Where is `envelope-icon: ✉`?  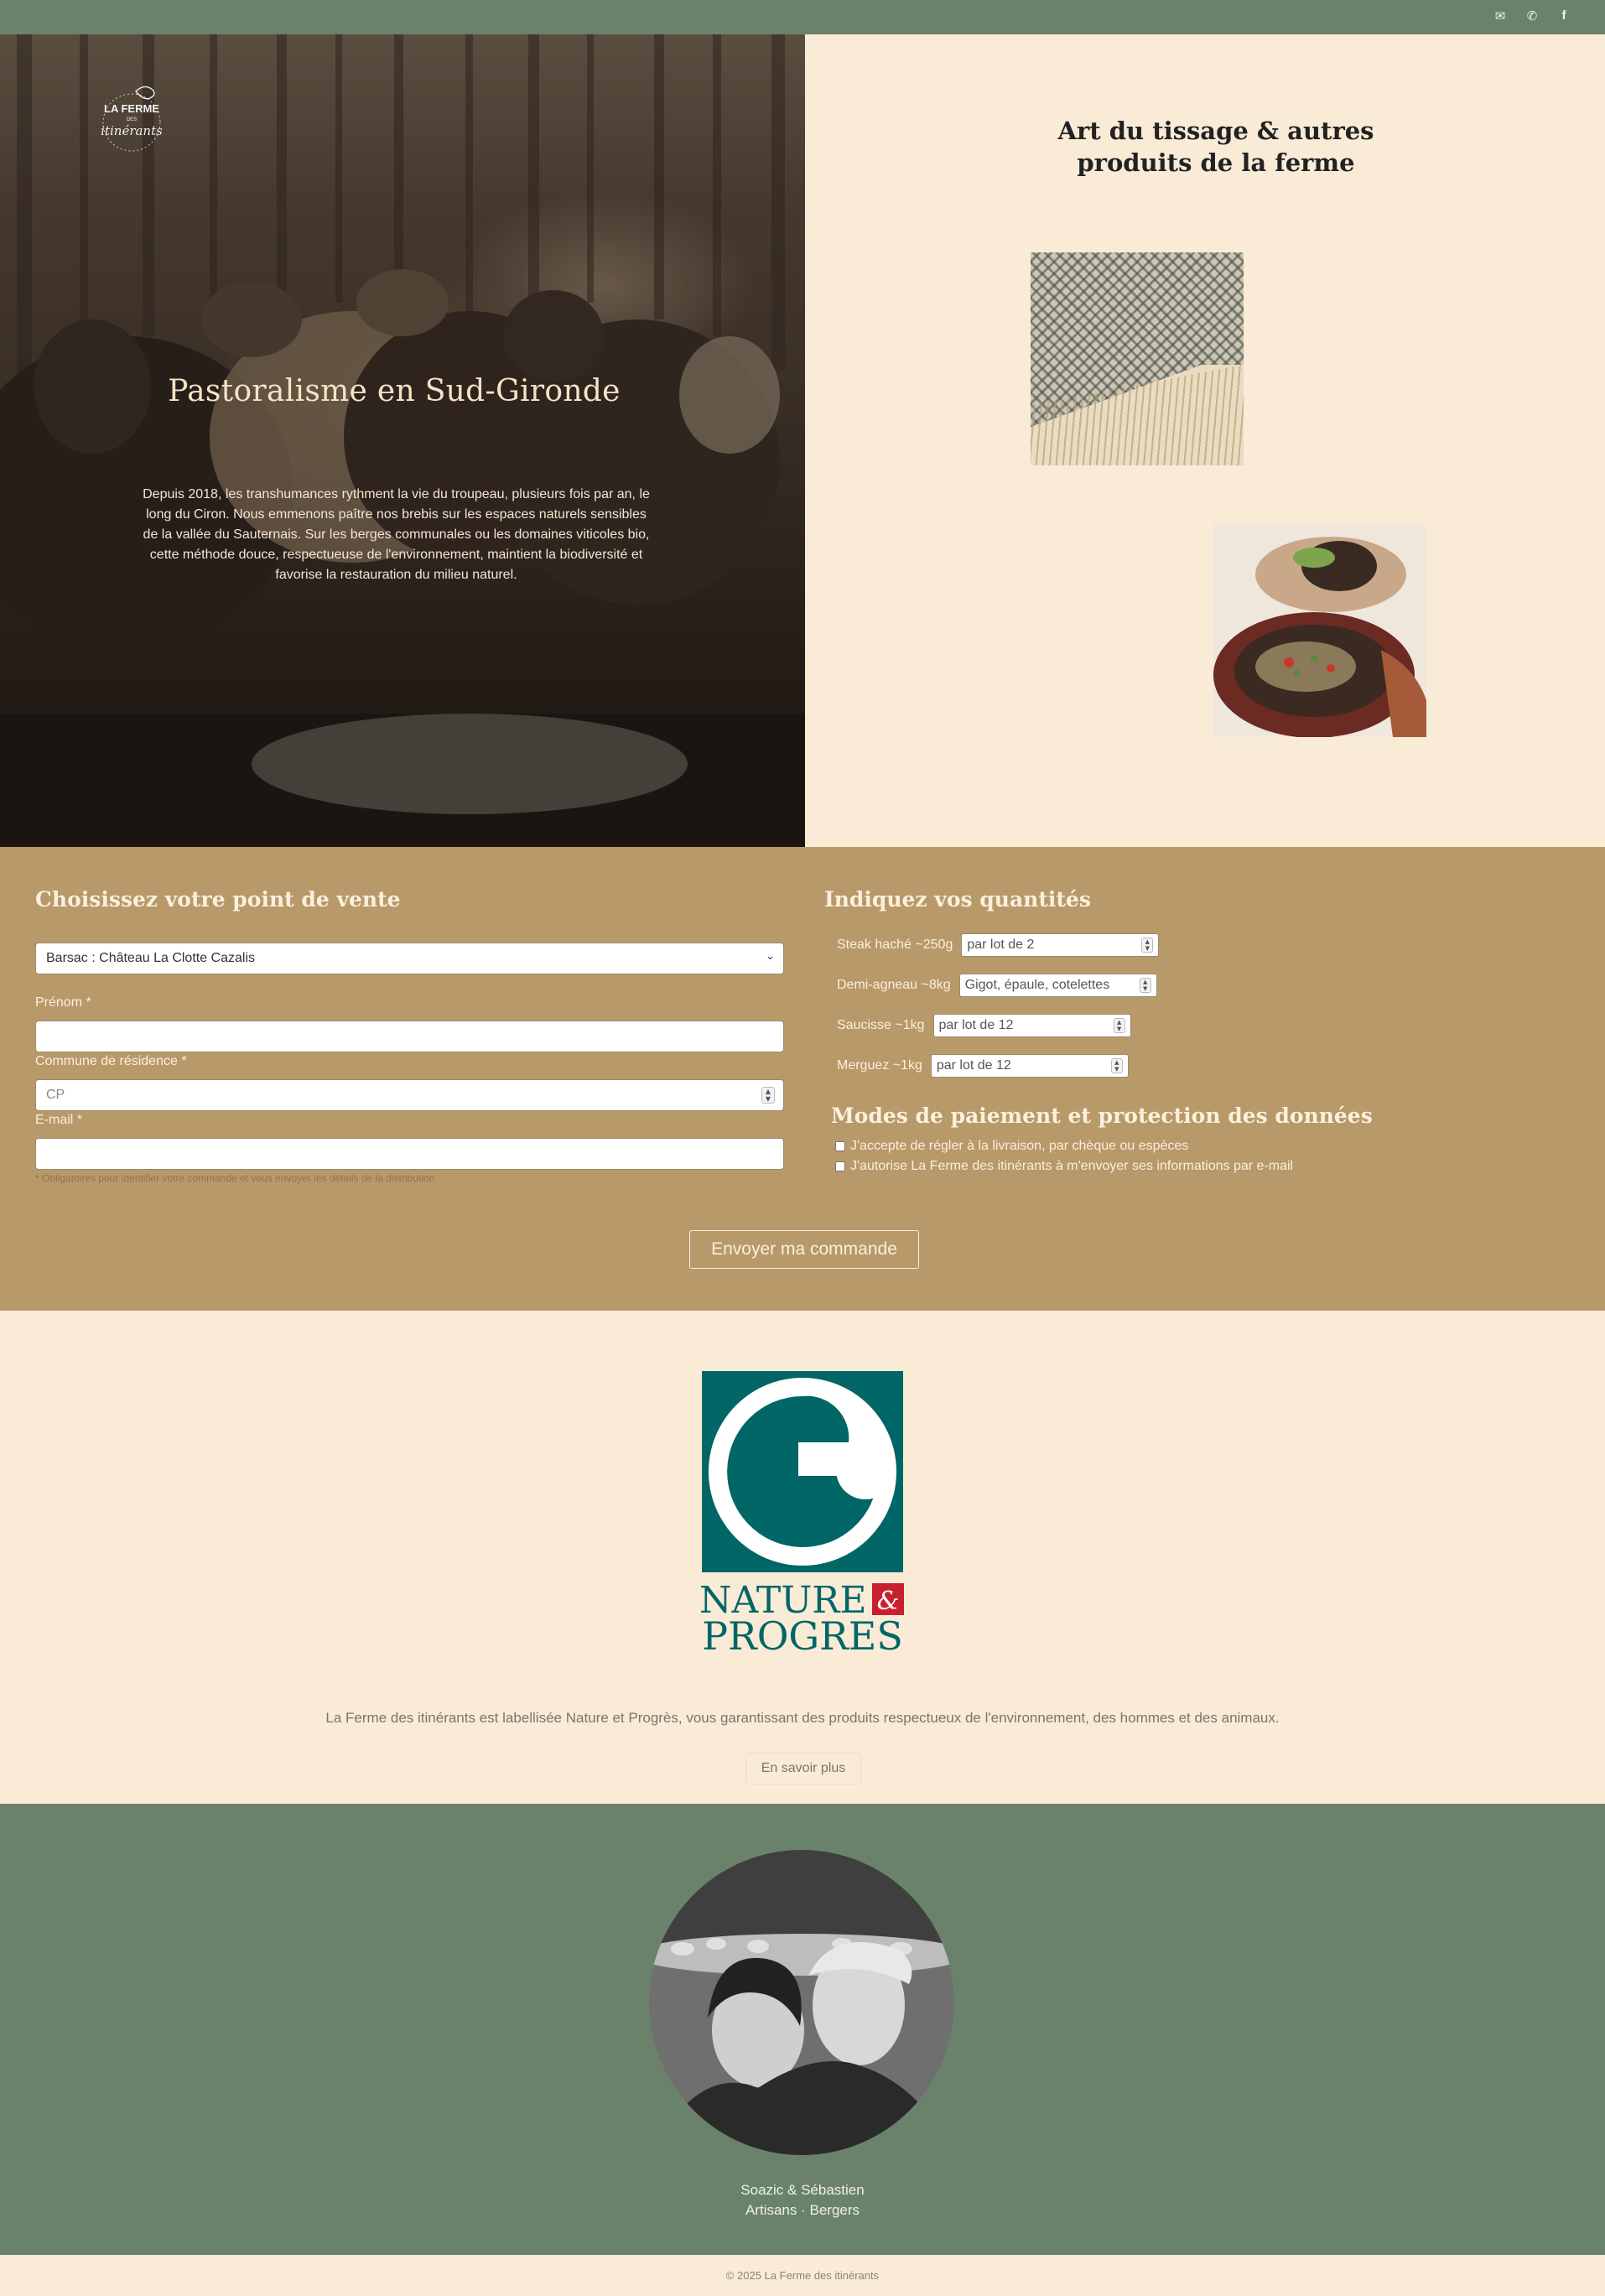
envelope-icon: ✉ is located at coordinates (1500, 15).